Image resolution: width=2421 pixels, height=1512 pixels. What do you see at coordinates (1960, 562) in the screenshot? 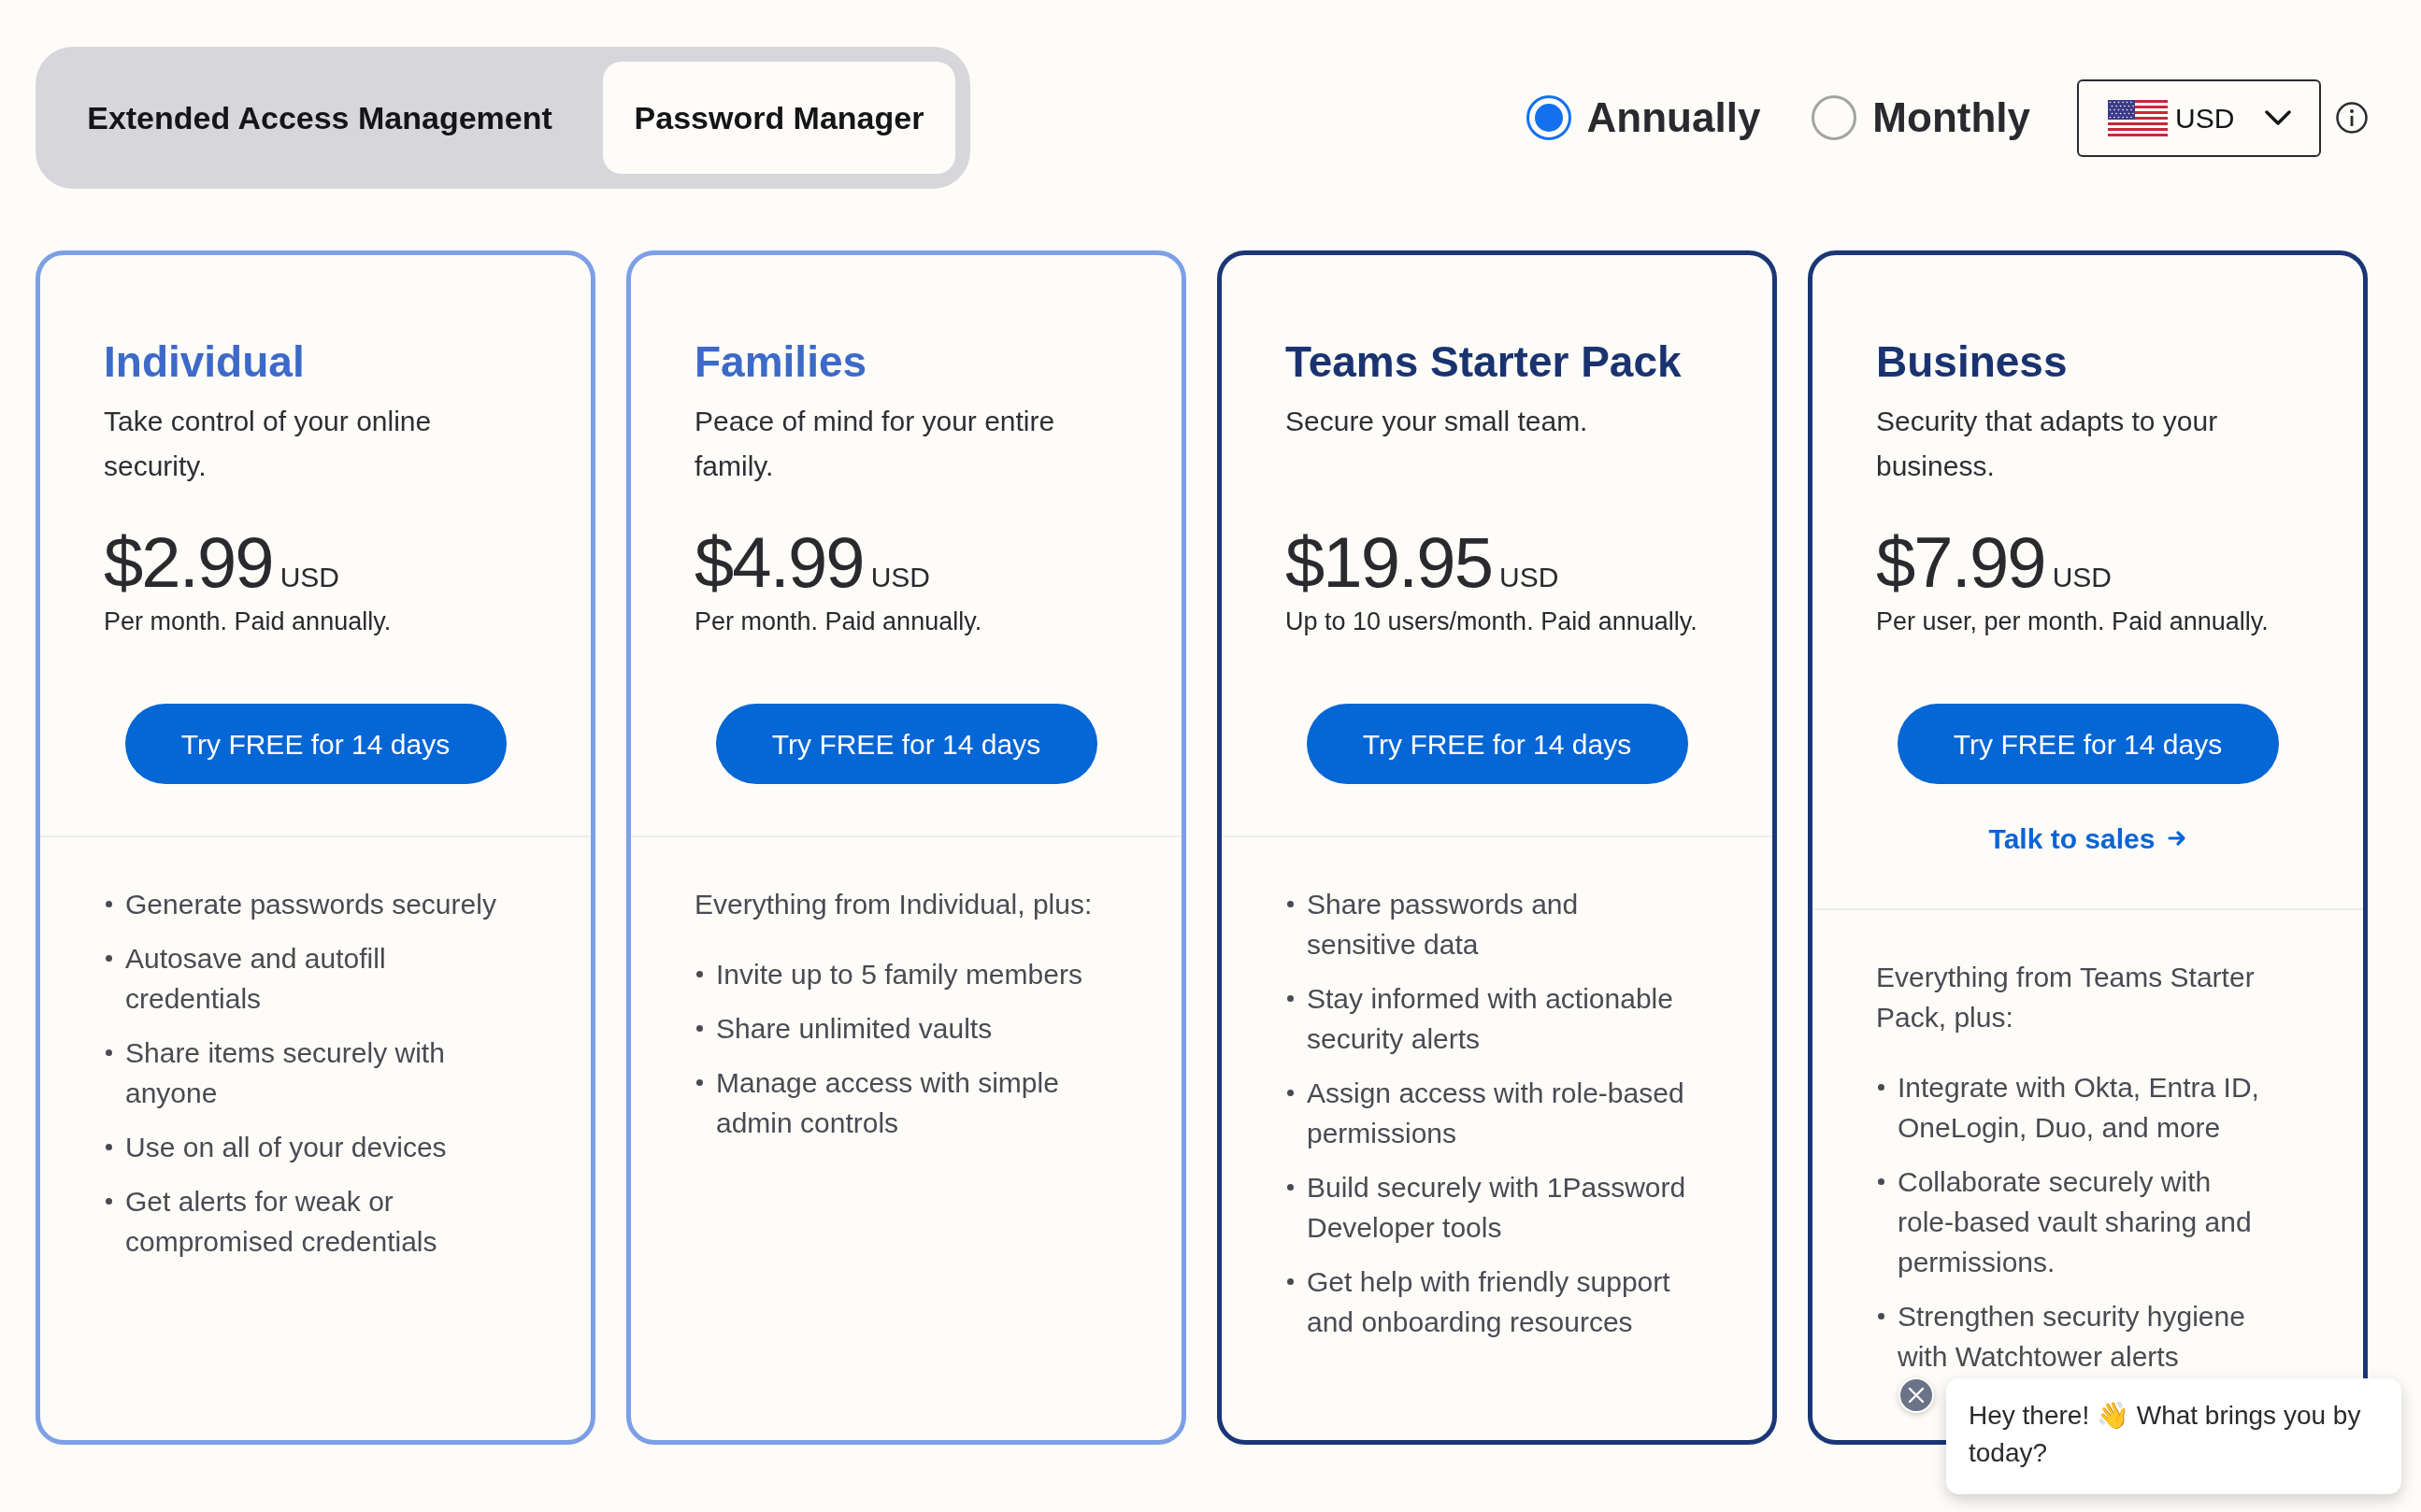
I see `plan-price: $7.99` at bounding box center [1960, 562].